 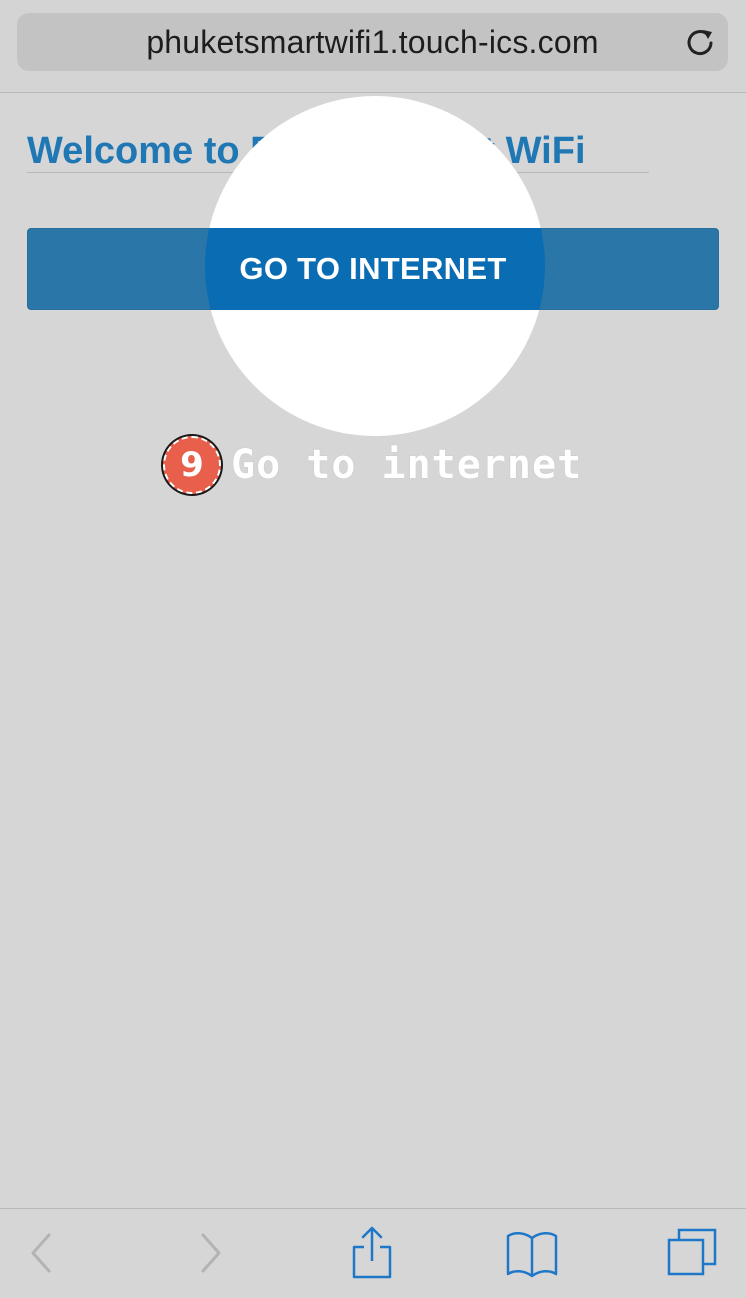 I want to click on share-icon, so click(x=372, y=1252).